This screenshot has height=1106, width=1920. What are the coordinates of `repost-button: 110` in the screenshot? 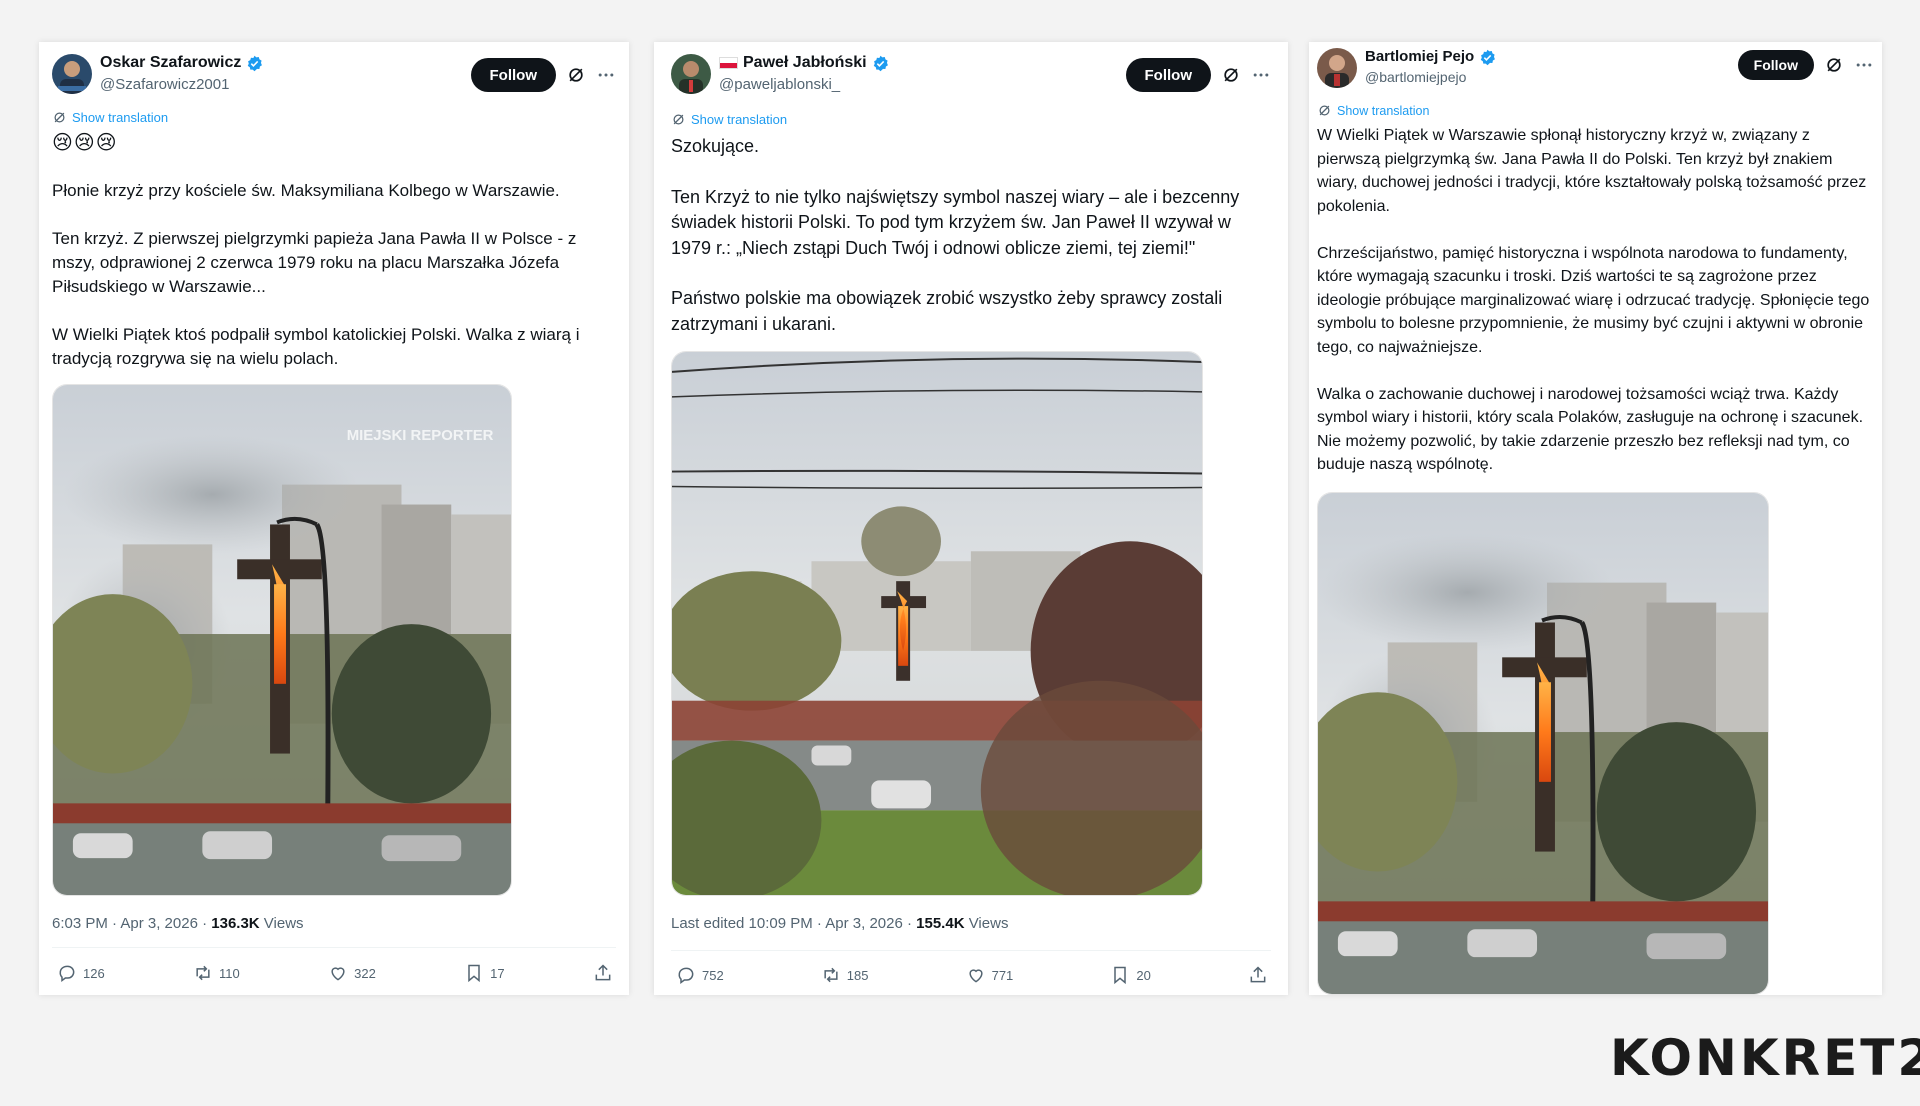 It's located at (216, 973).